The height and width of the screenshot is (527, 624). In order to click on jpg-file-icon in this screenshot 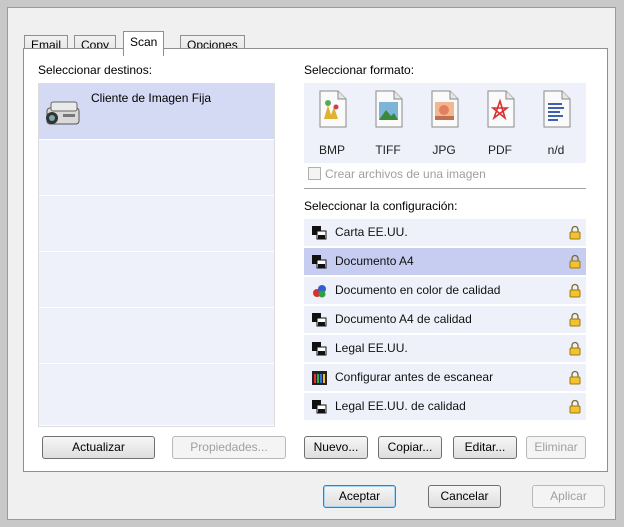, I will do `click(444, 109)`.